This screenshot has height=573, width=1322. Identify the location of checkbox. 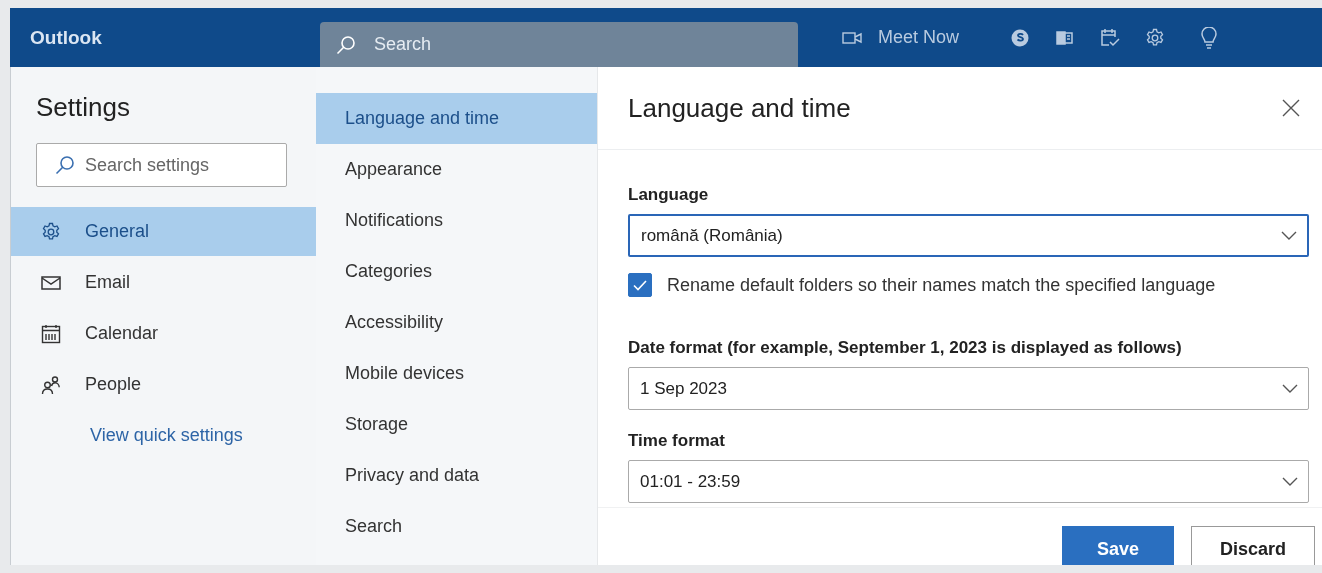
(640, 285).